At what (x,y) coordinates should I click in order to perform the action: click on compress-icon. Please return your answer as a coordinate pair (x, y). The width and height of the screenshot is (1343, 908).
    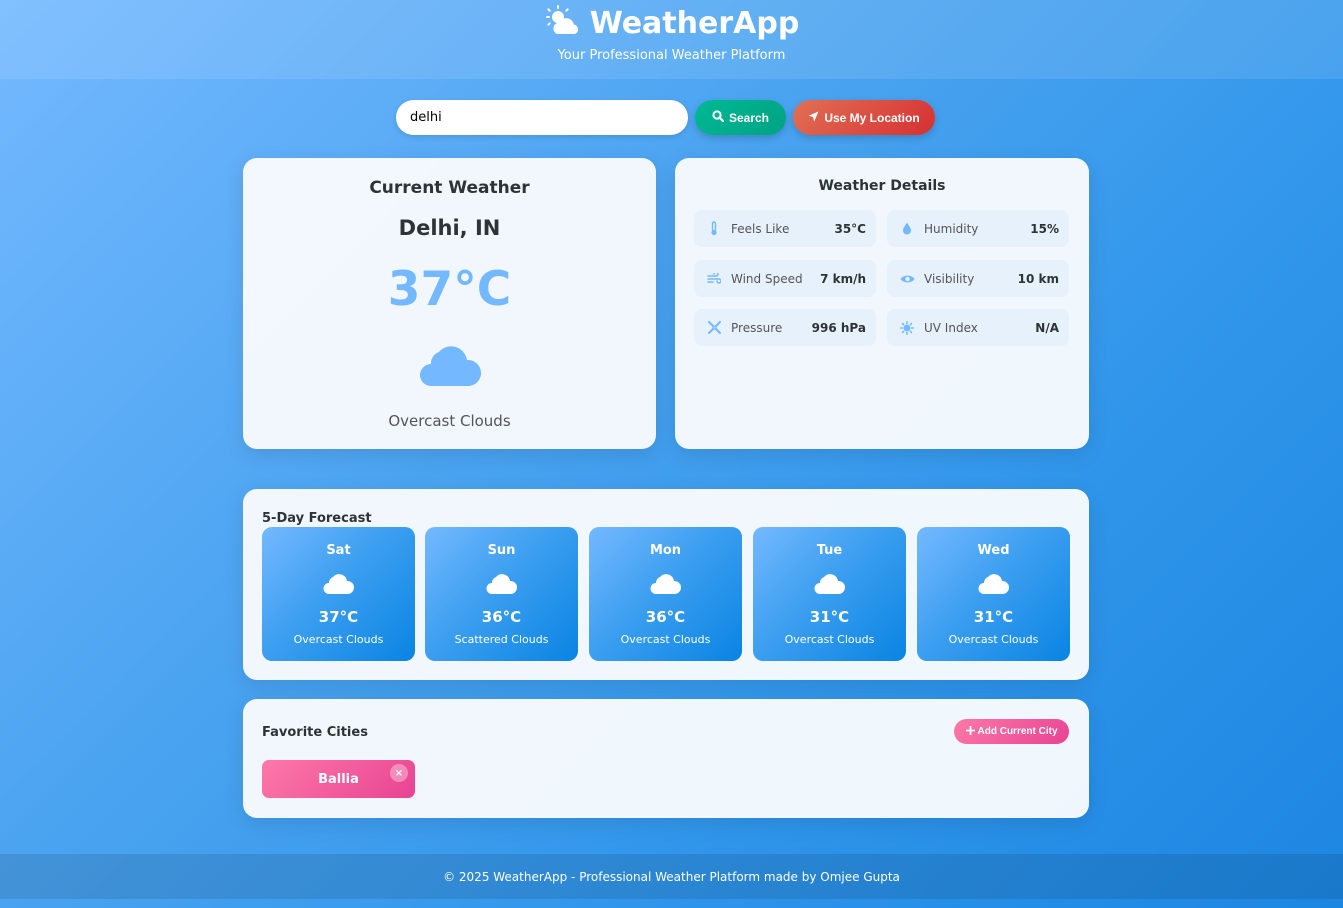
    Looking at the image, I should click on (714, 328).